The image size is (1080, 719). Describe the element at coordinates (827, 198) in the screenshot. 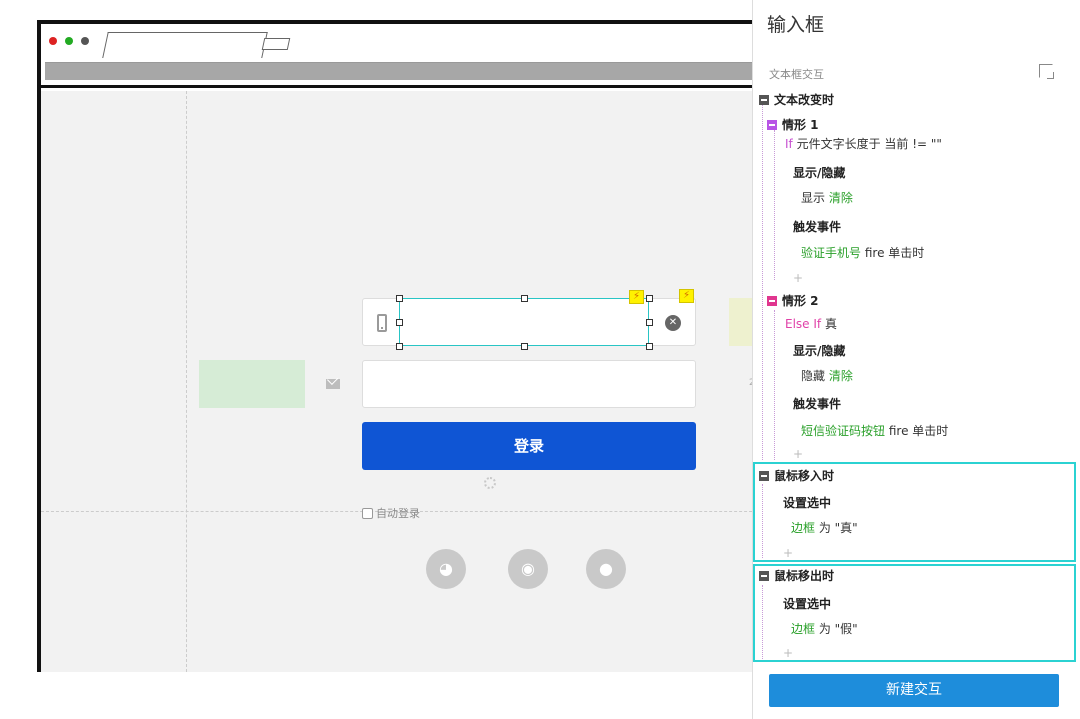

I see `action-detail: 显示 清除` at that location.